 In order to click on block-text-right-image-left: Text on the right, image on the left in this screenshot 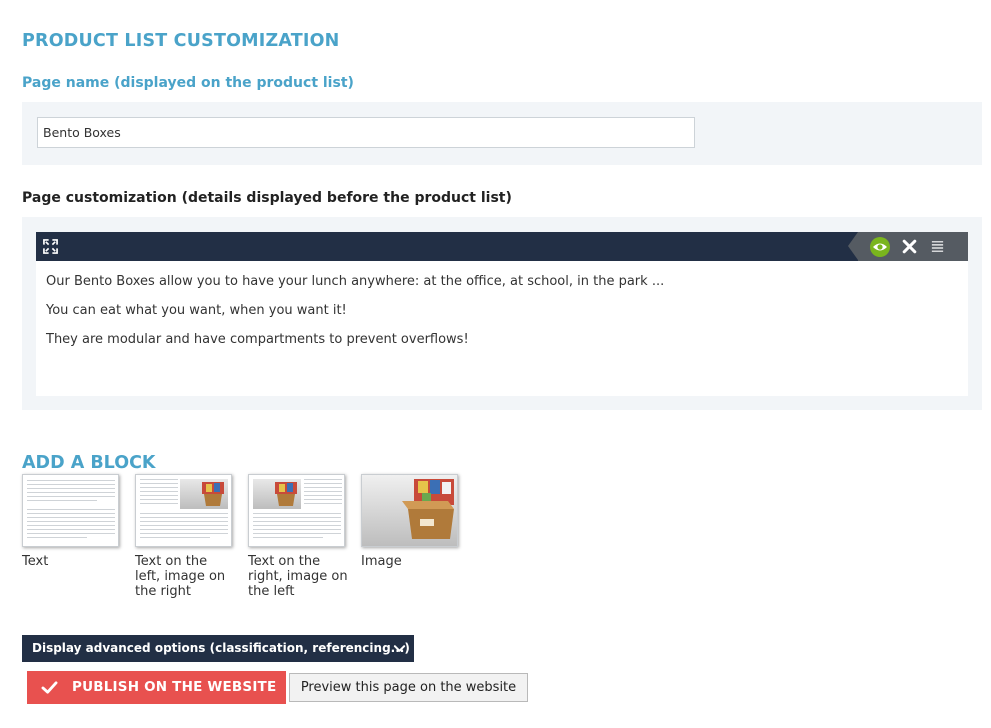, I will do `click(298, 536)`.